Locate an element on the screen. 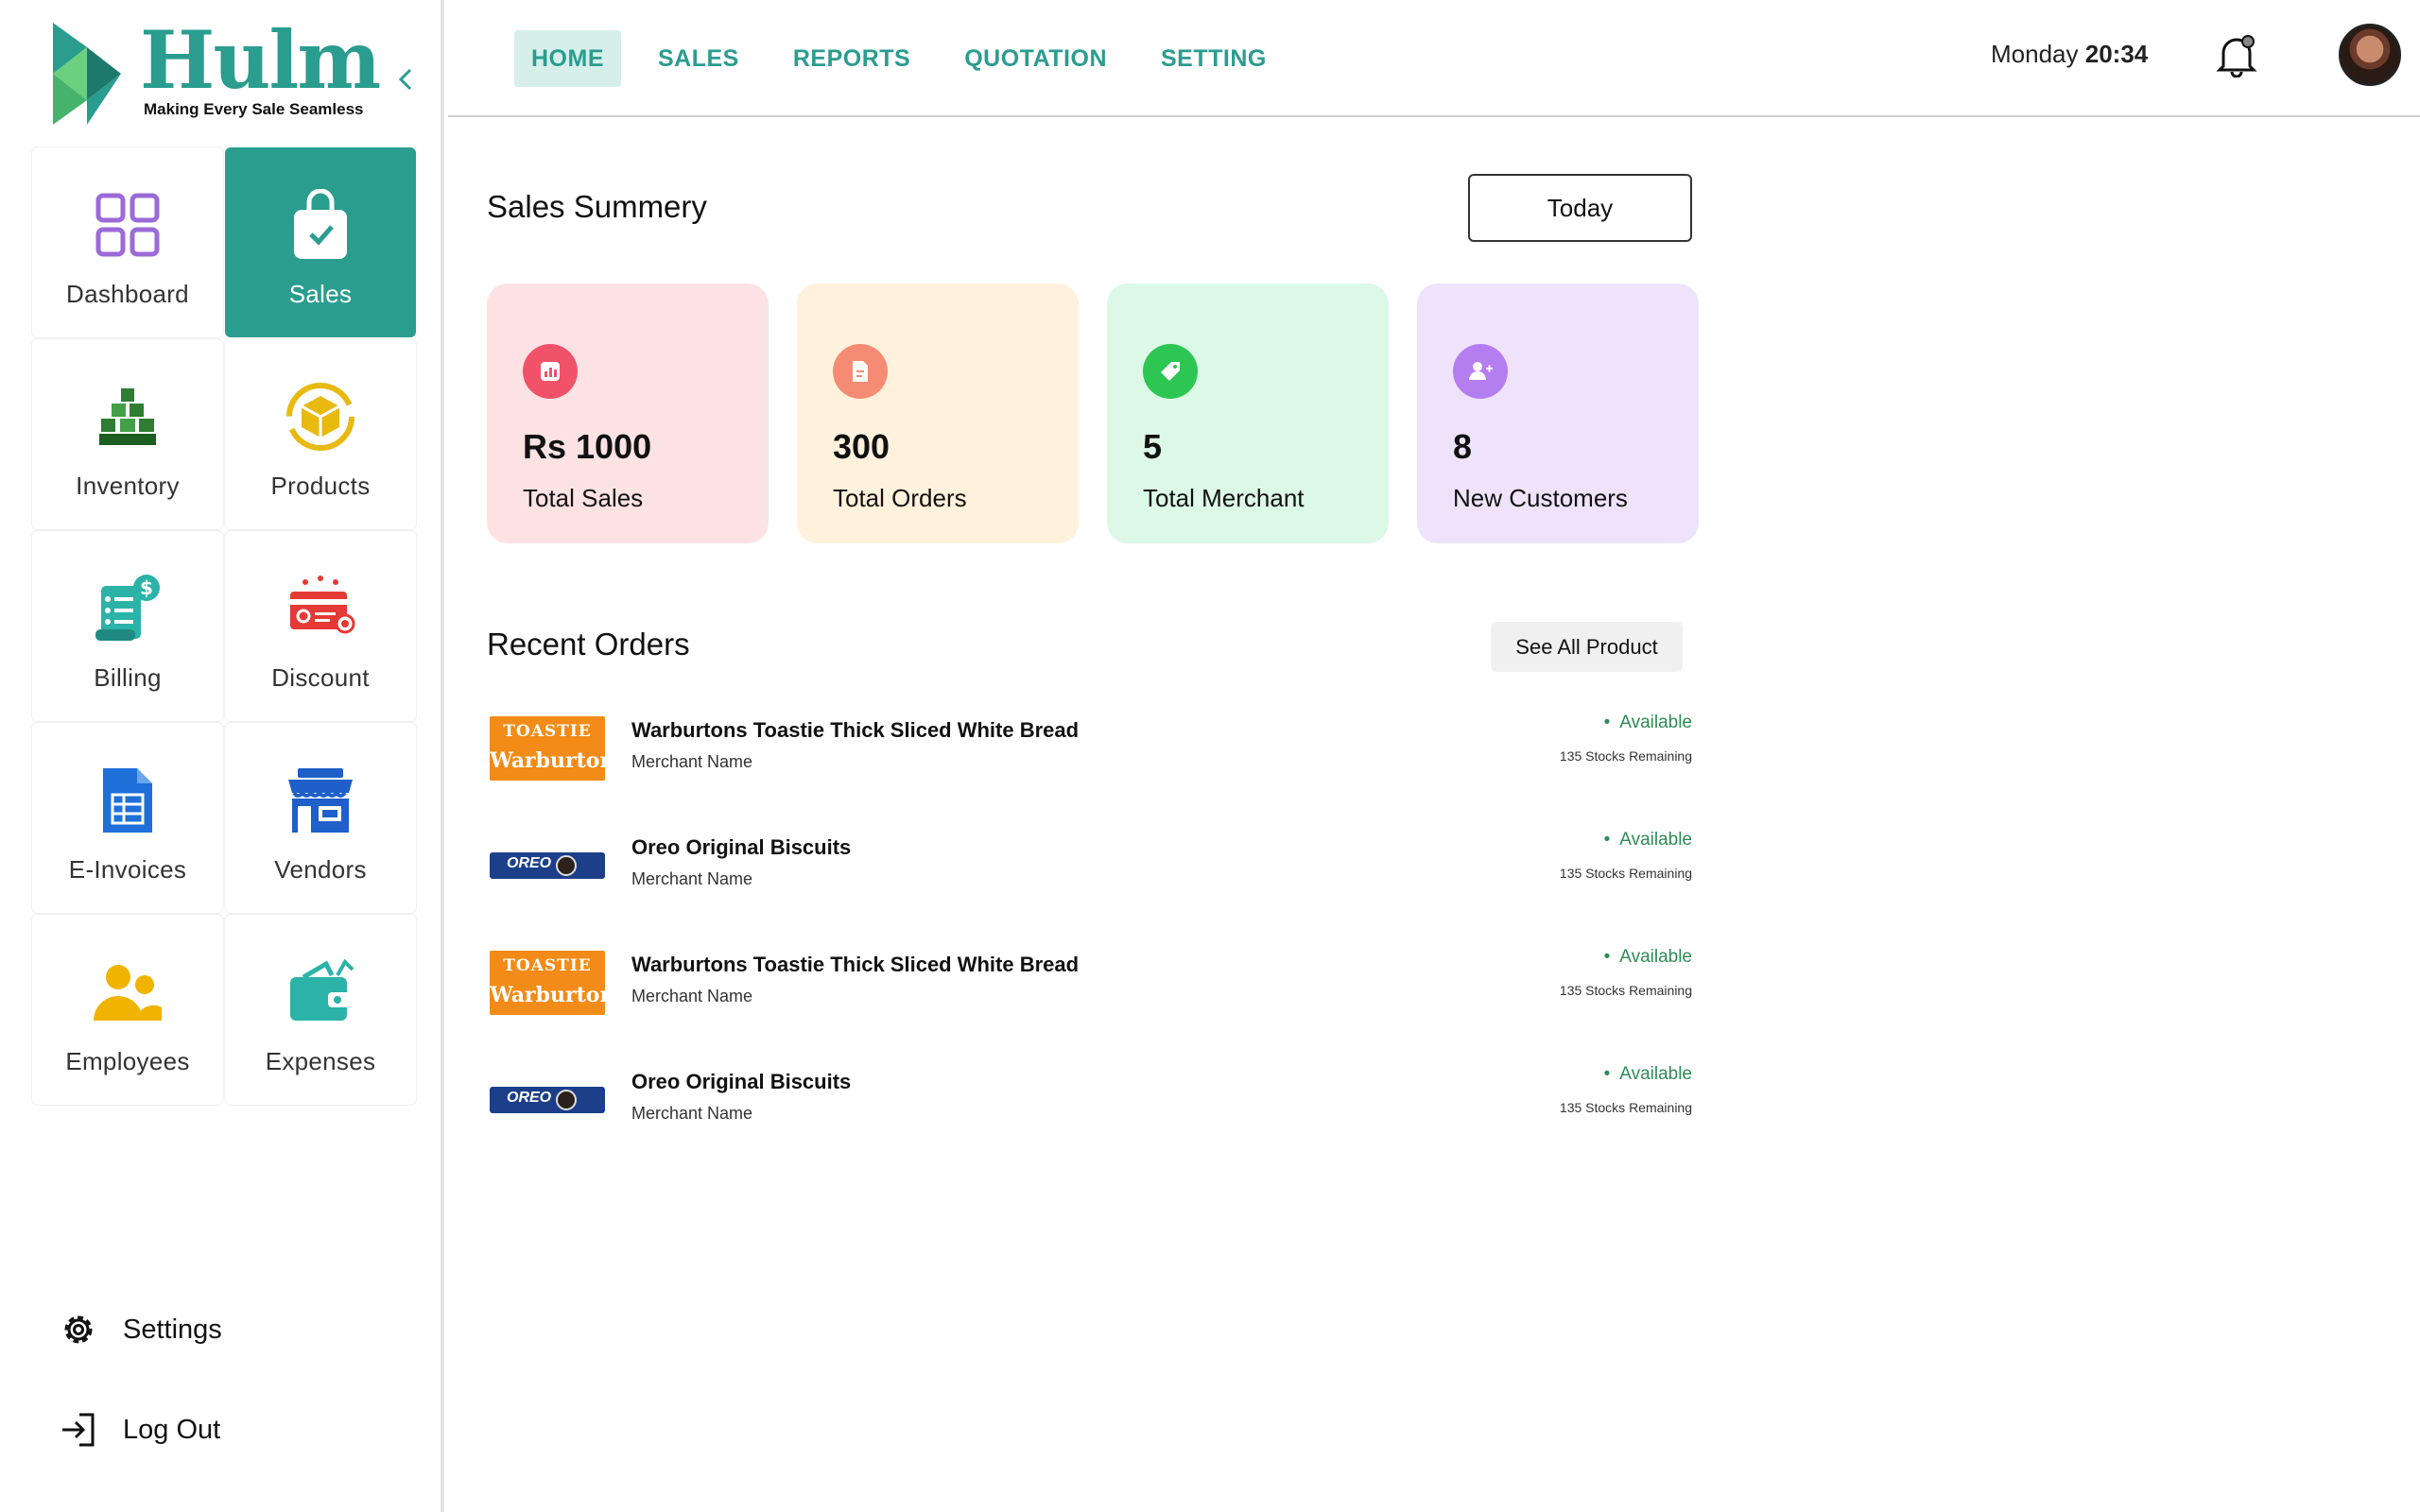 This screenshot has height=1512, width=2420. tile-expenses: Expenses is located at coordinates (320, 1010).